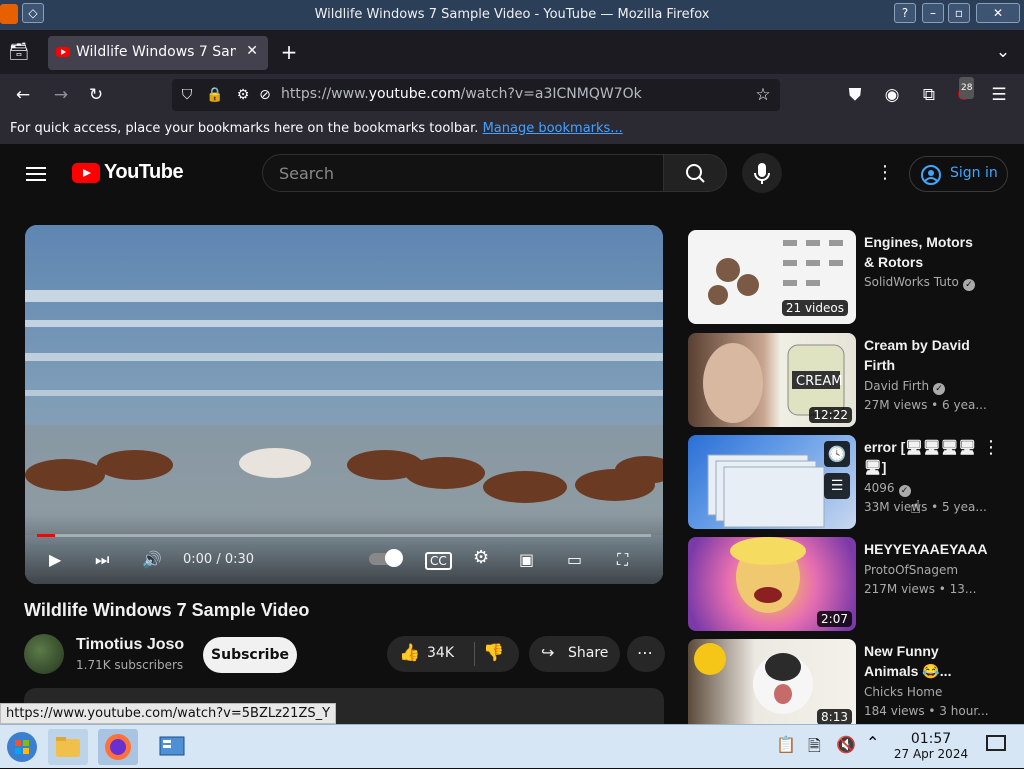 The image size is (1024, 769). I want to click on share-button: ↪ Share, so click(574, 654).